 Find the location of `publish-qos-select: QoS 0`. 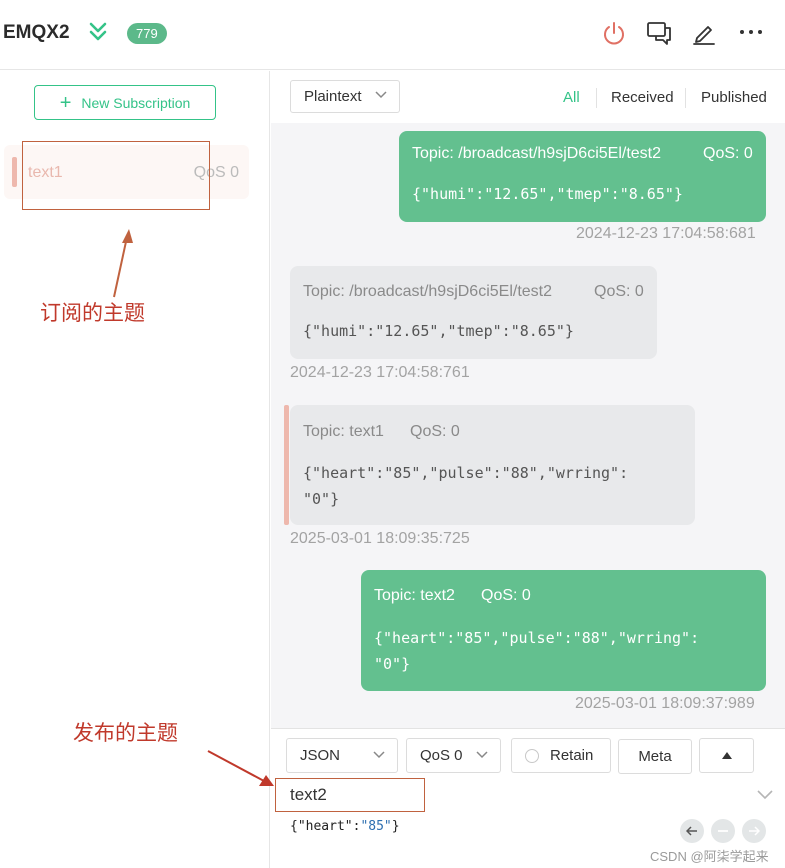

publish-qos-select: QoS 0 is located at coordinates (453, 755).